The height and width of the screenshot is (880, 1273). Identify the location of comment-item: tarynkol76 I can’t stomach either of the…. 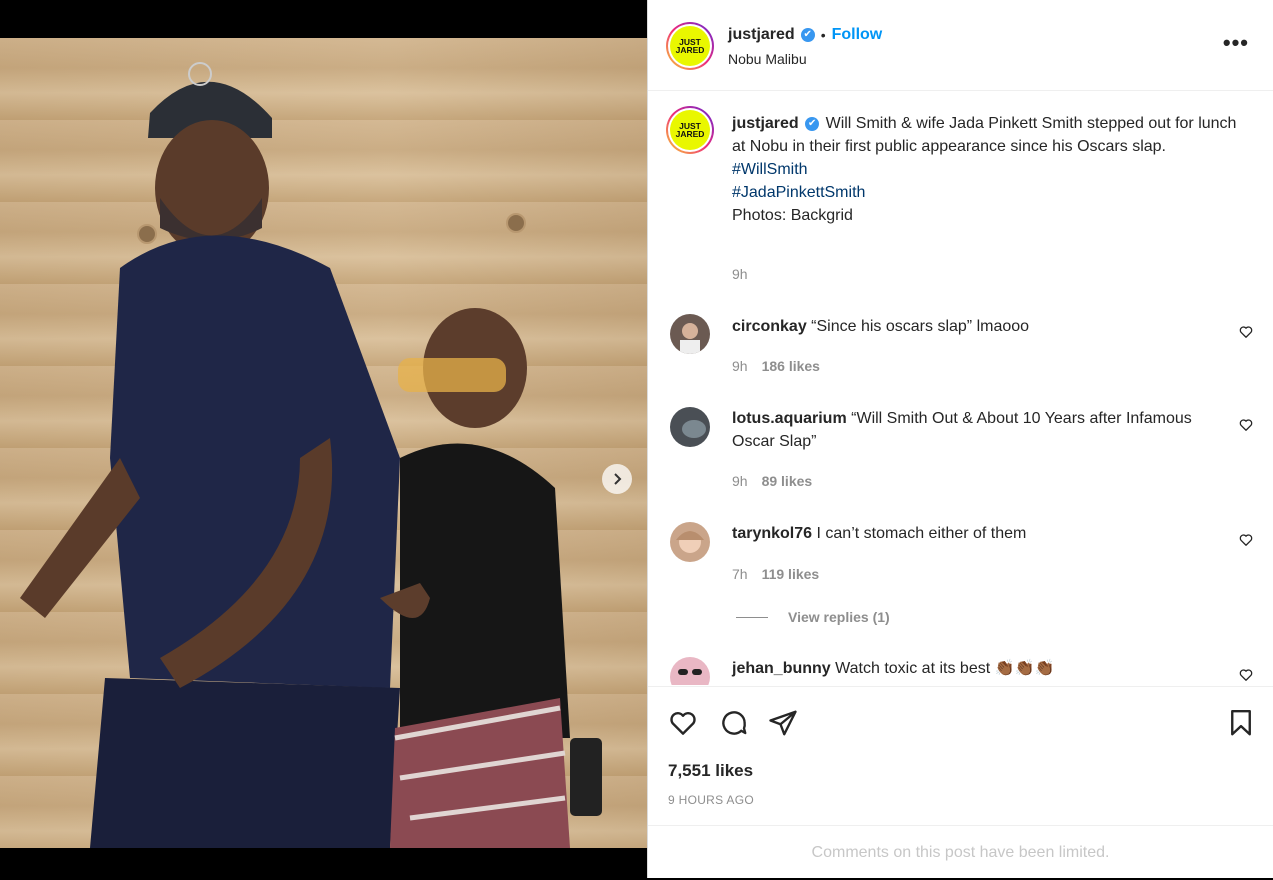
(962, 533).